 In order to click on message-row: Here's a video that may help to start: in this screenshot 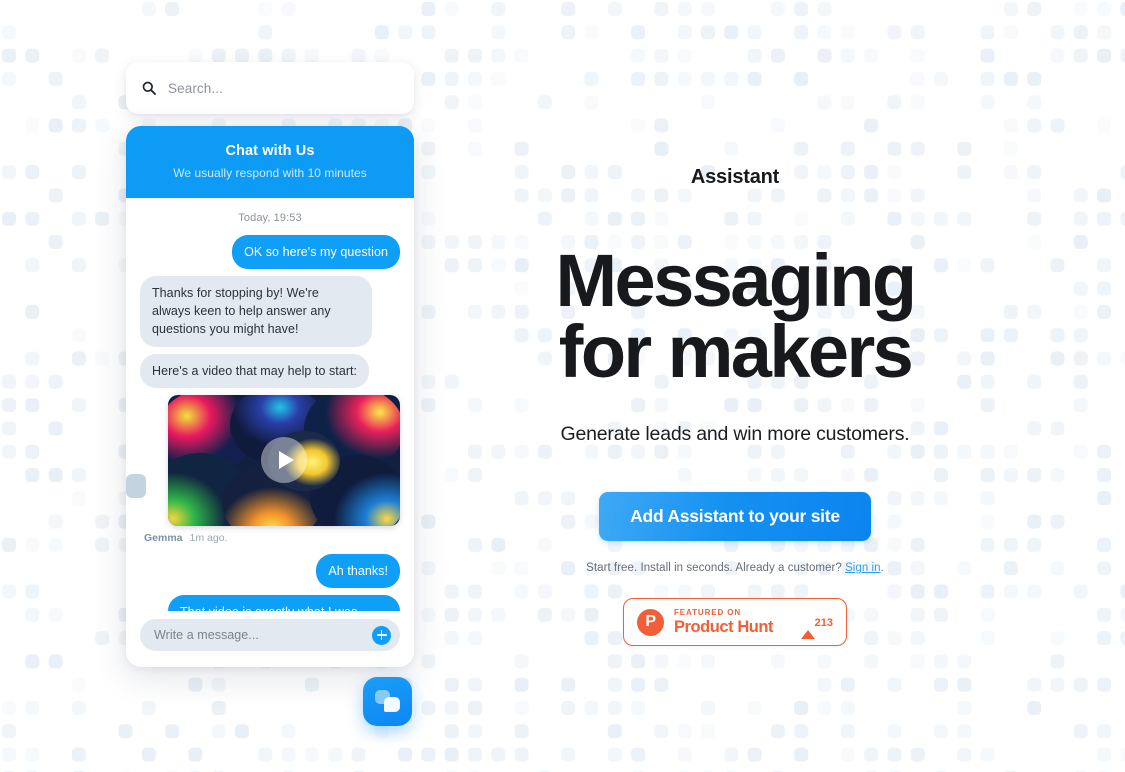, I will do `click(270, 370)`.